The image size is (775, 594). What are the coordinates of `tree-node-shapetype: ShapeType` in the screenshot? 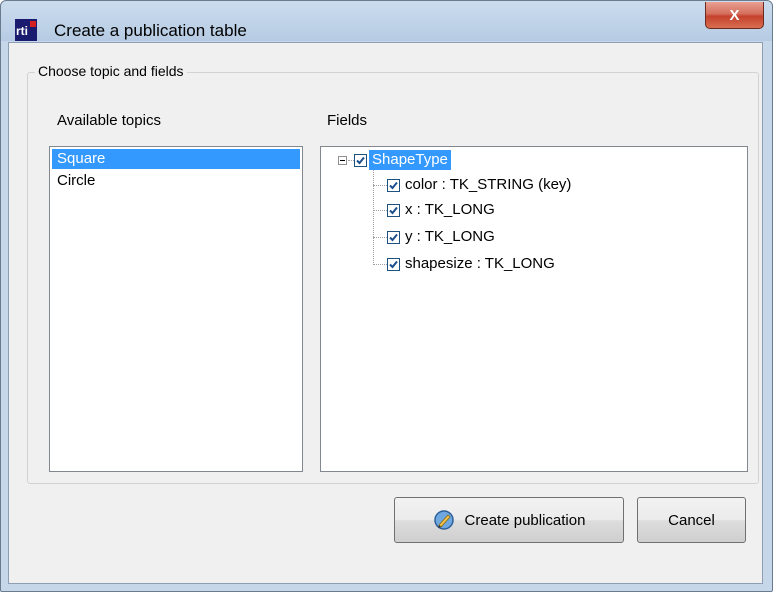 It's located at (394, 160).